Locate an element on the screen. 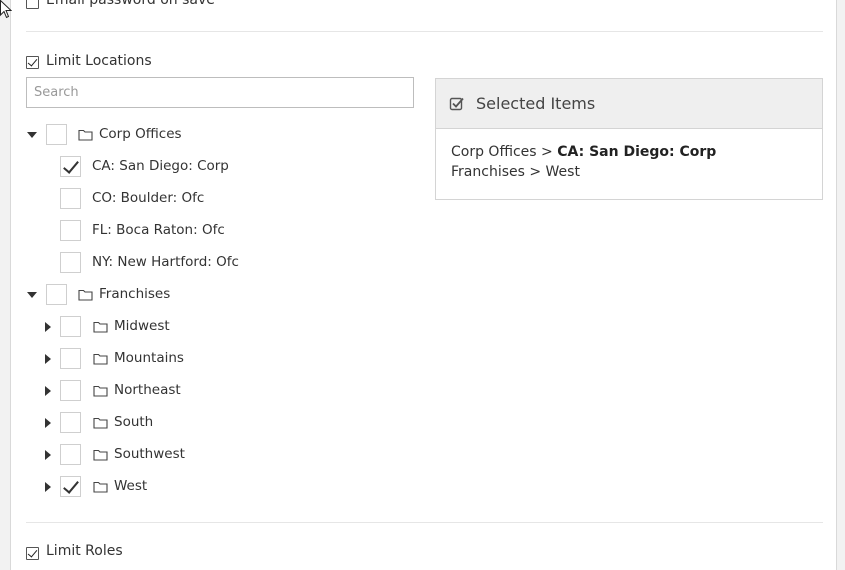 This screenshot has width=845, height=570. tree-label-mountains: Mountains is located at coordinates (149, 358).